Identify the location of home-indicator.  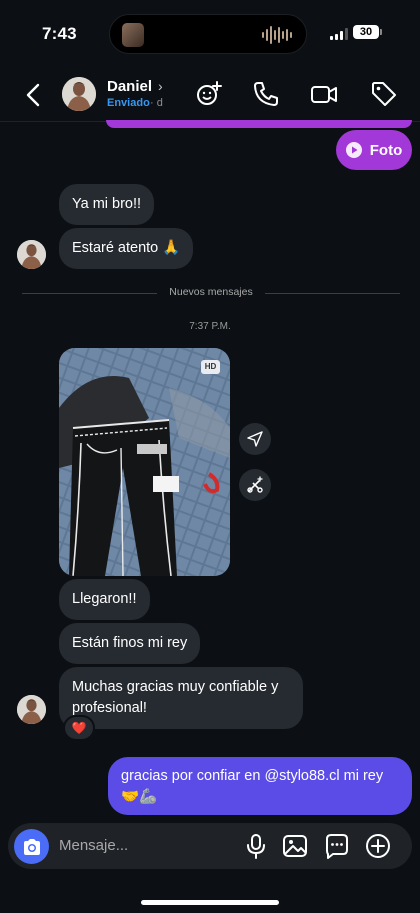
(210, 902).